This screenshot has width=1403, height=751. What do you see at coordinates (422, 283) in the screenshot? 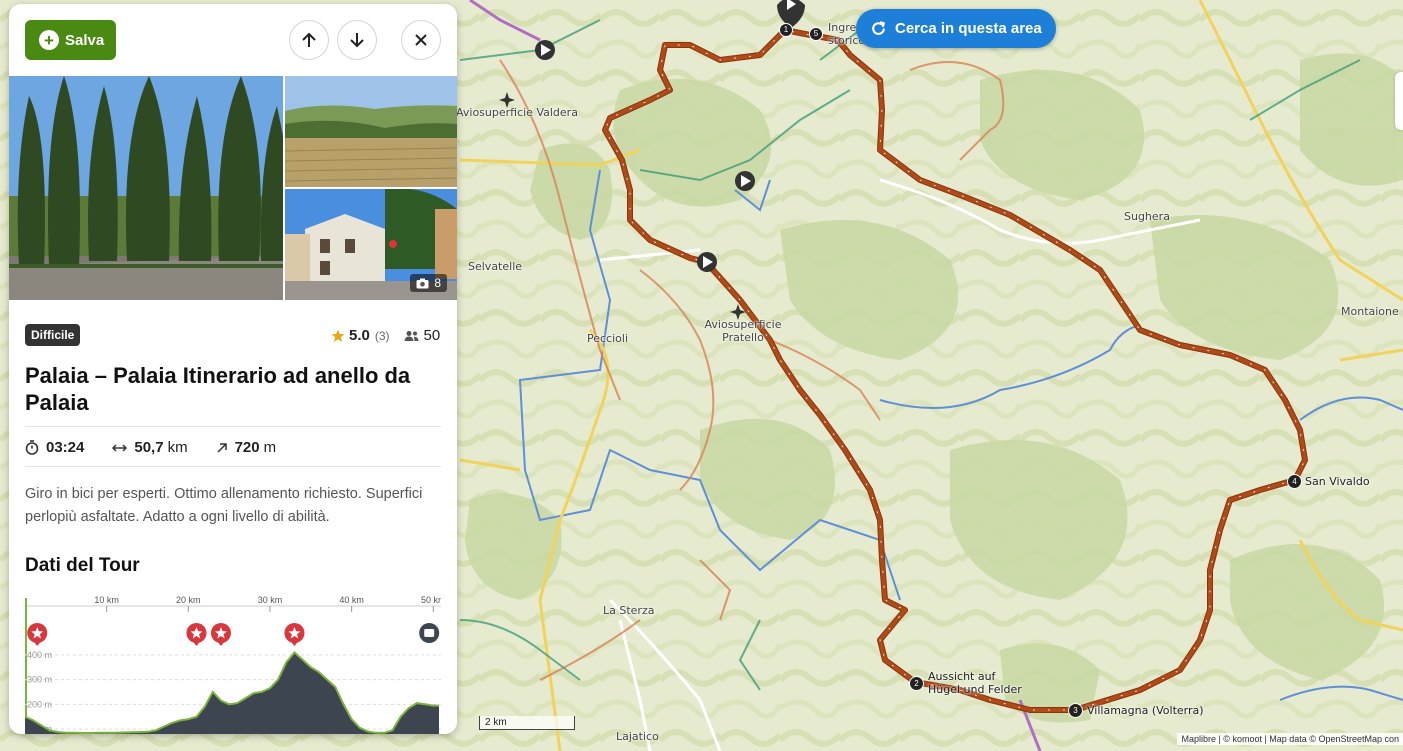
I see `camera-icon` at bounding box center [422, 283].